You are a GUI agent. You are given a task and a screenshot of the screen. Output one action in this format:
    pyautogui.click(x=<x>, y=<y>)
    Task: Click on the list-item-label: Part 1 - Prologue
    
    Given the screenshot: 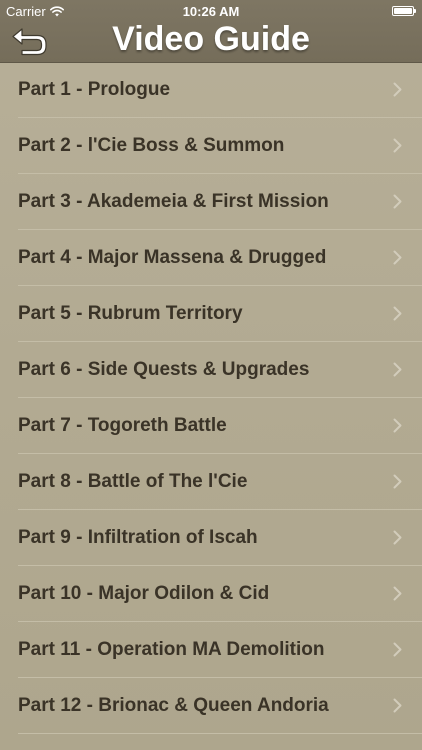 What is the action you would take?
    pyautogui.click(x=94, y=89)
    